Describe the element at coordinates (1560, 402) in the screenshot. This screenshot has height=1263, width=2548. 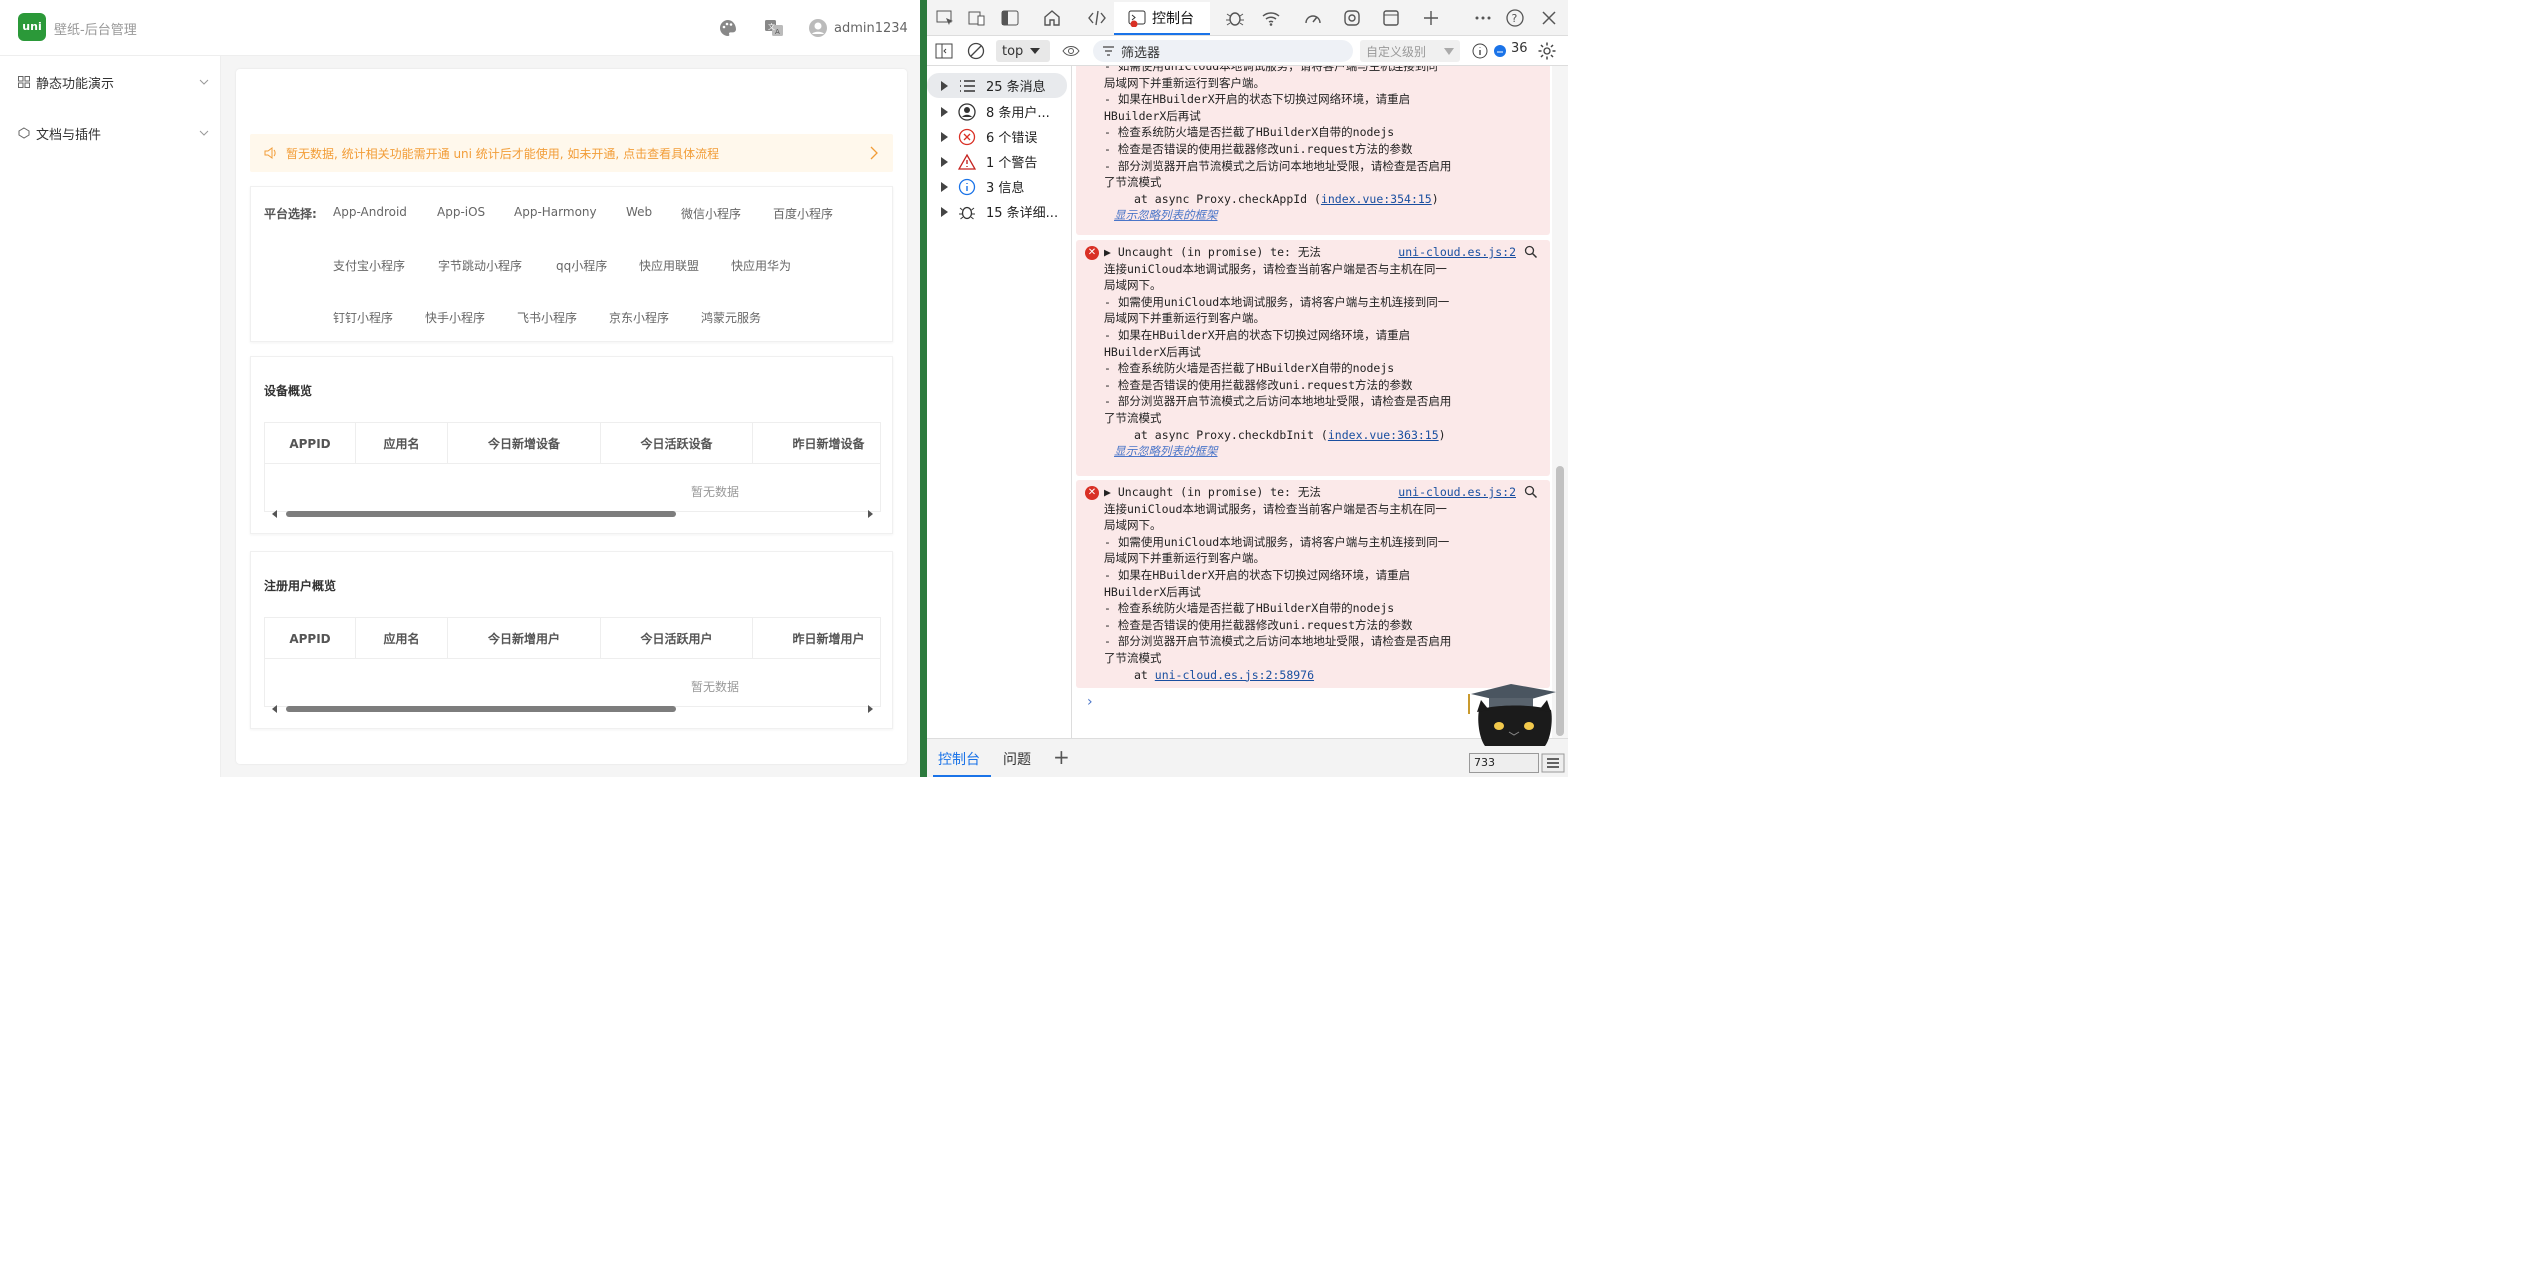
I see `vertical-scrollbar` at that location.